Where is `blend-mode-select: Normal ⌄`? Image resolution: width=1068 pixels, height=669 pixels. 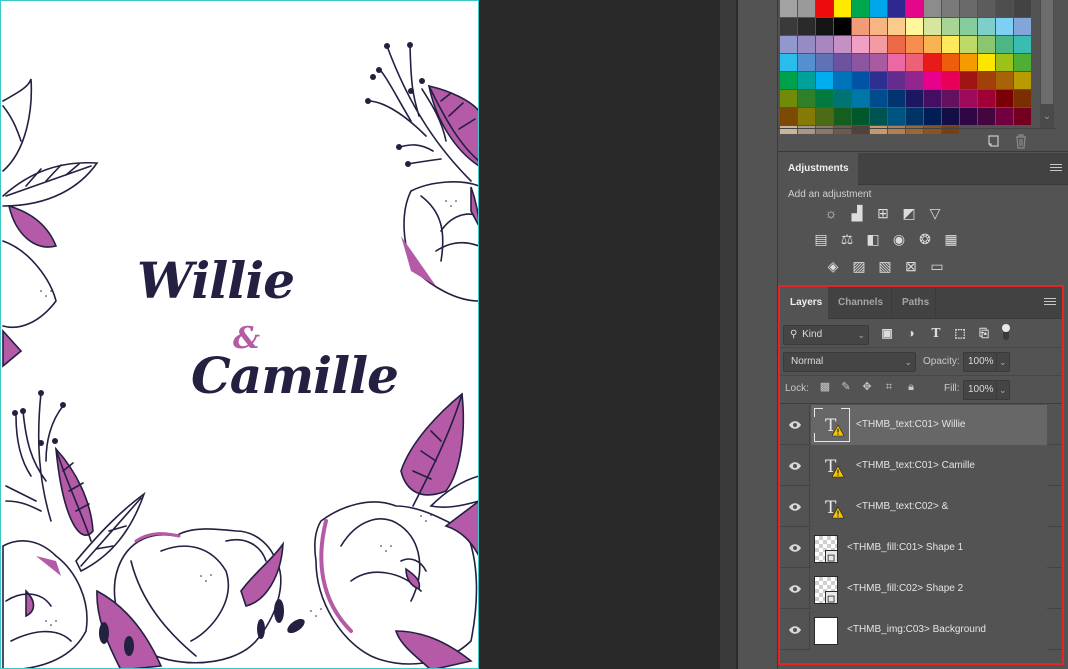
blend-mode-select: Normal ⌄ is located at coordinates (849, 362).